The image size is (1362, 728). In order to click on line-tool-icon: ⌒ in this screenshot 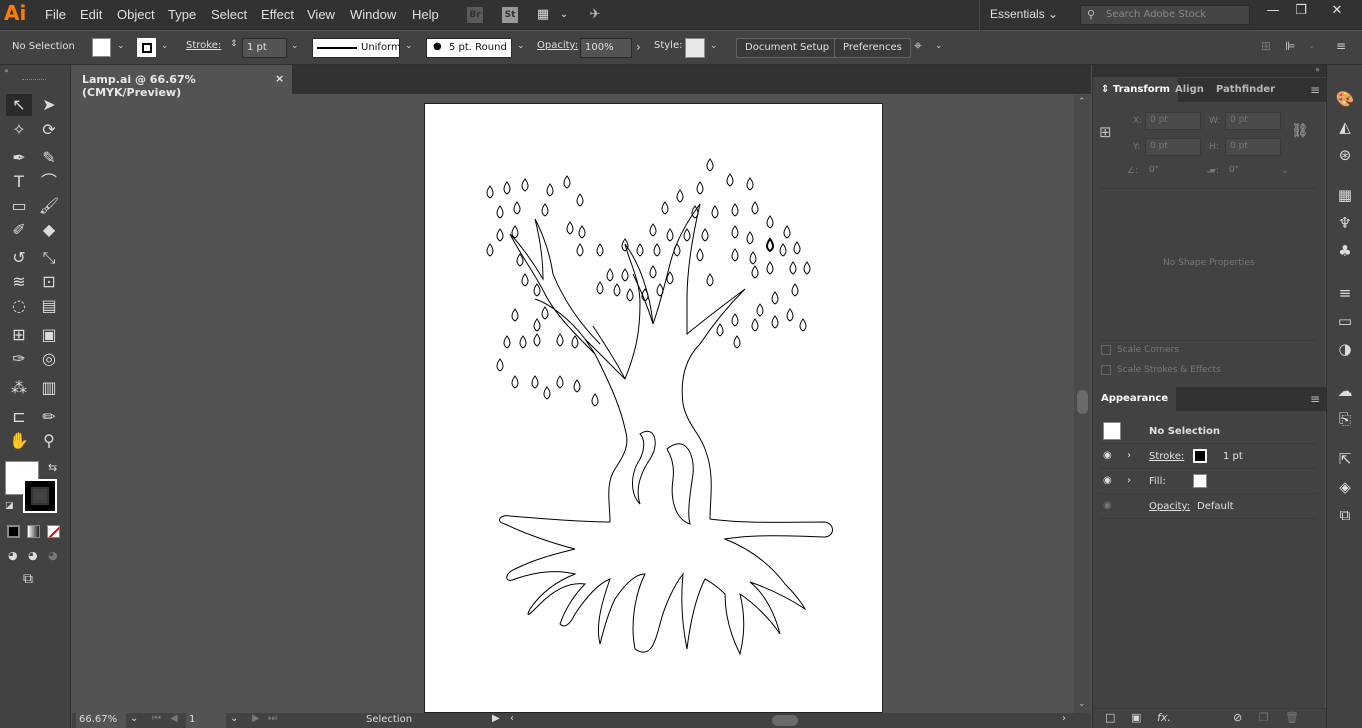, I will do `click(49, 182)`.